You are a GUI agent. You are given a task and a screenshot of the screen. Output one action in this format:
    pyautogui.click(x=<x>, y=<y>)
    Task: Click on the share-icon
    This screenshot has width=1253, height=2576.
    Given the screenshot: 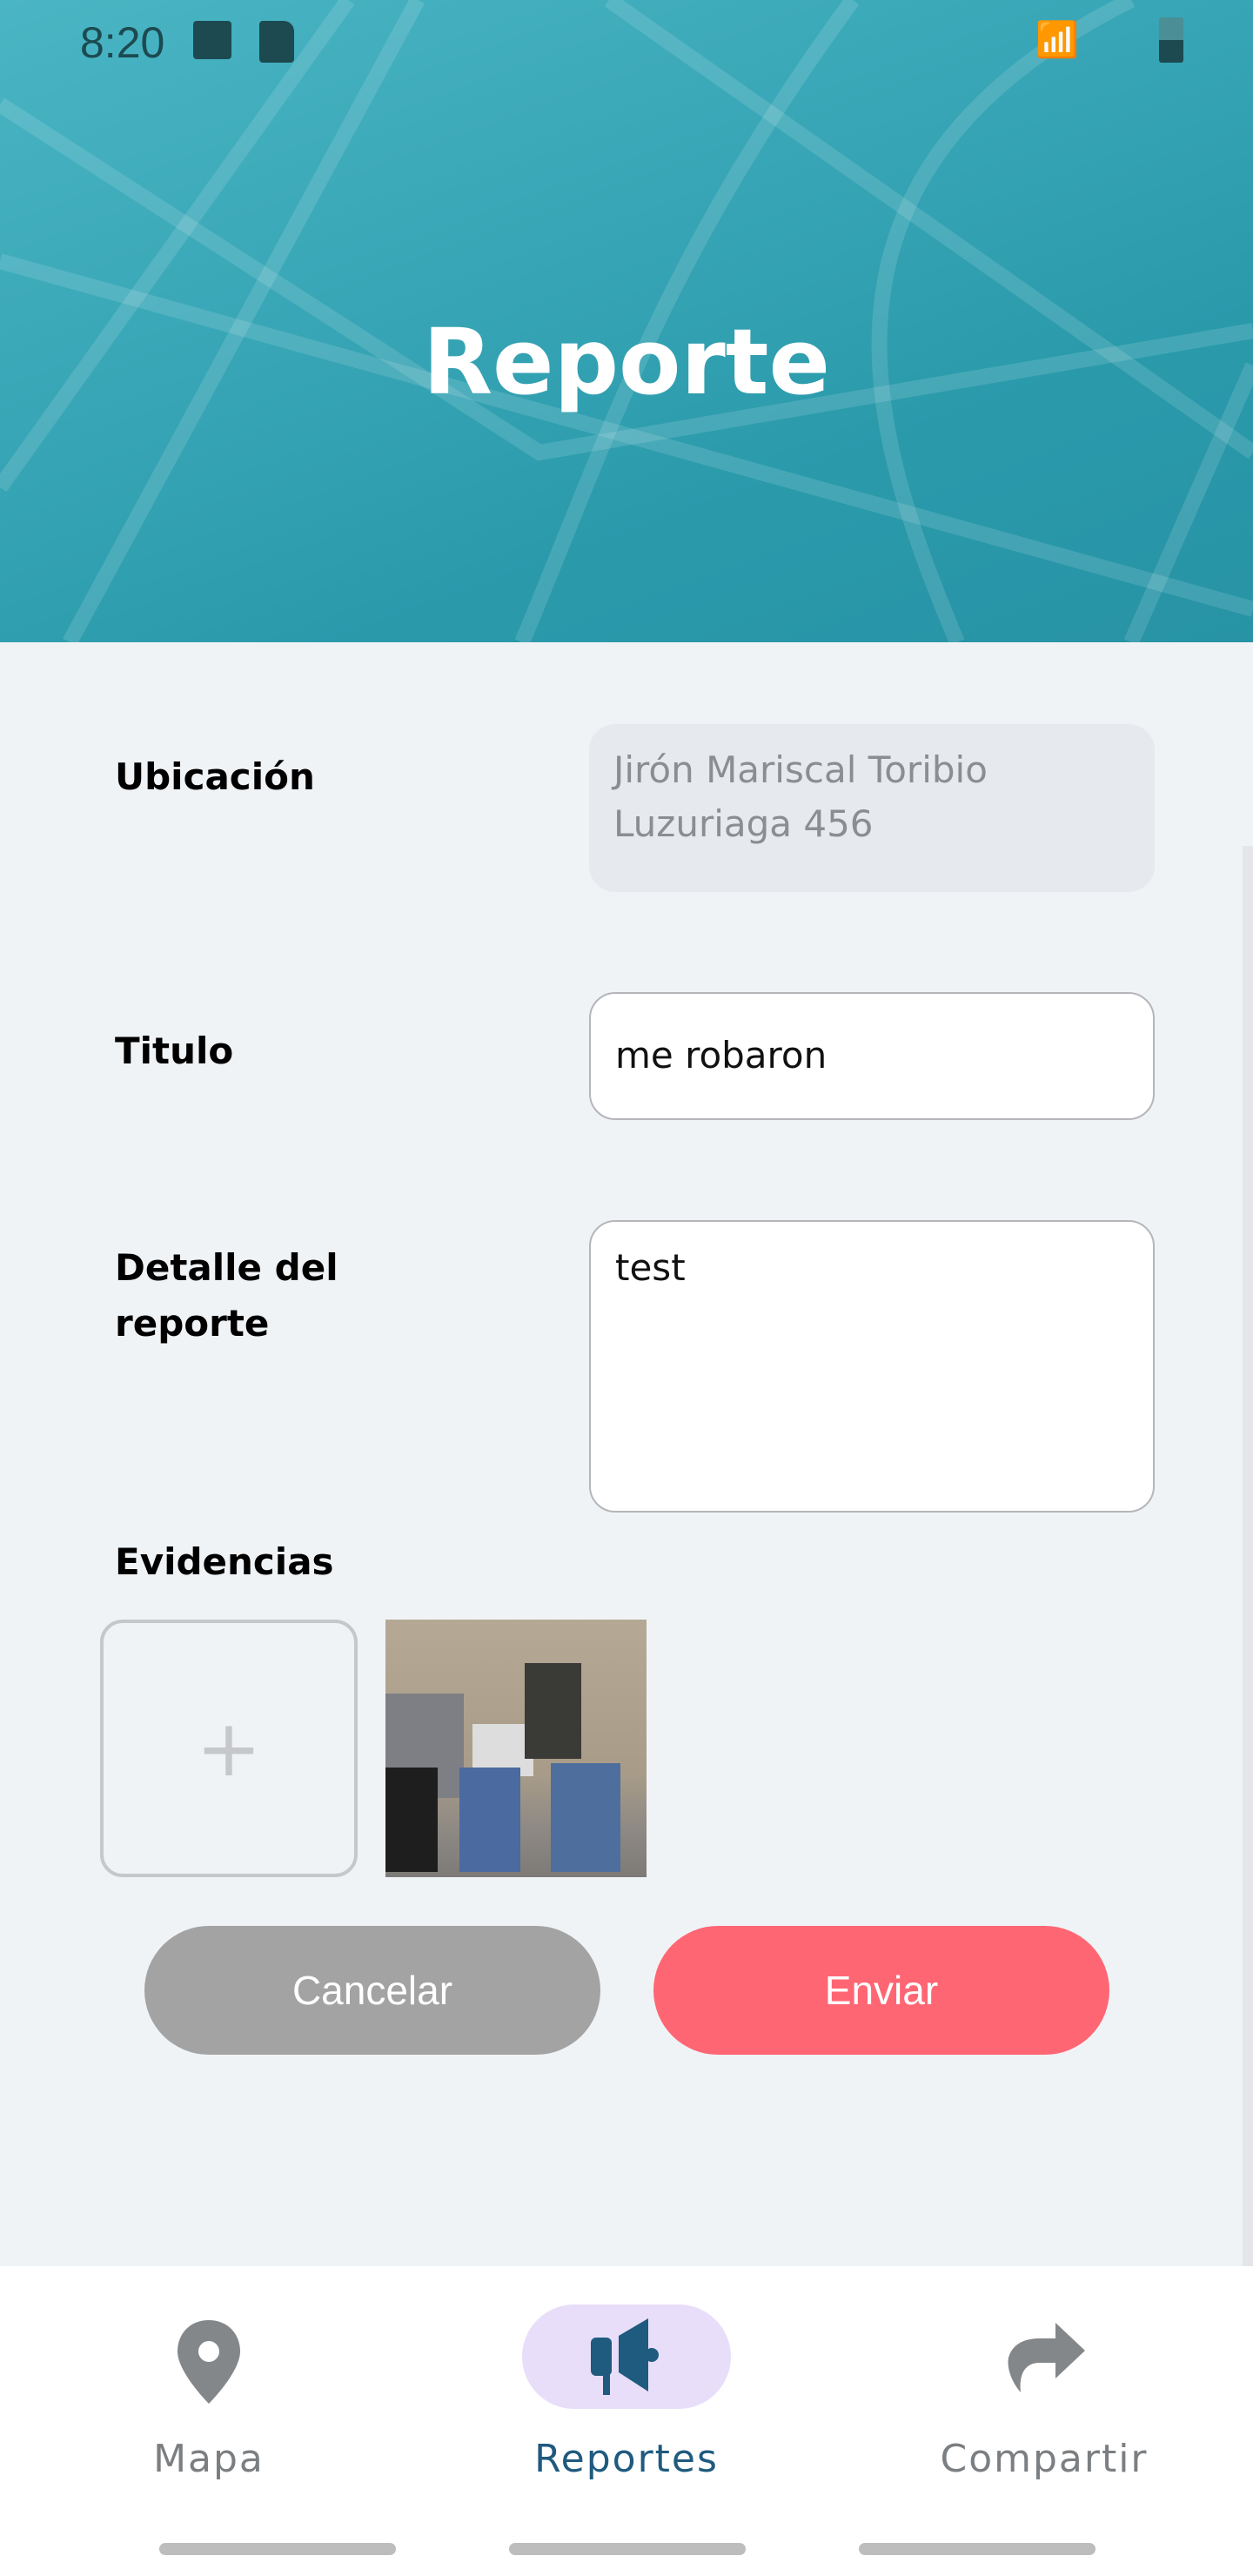 What is the action you would take?
    pyautogui.click(x=1046, y=2357)
    